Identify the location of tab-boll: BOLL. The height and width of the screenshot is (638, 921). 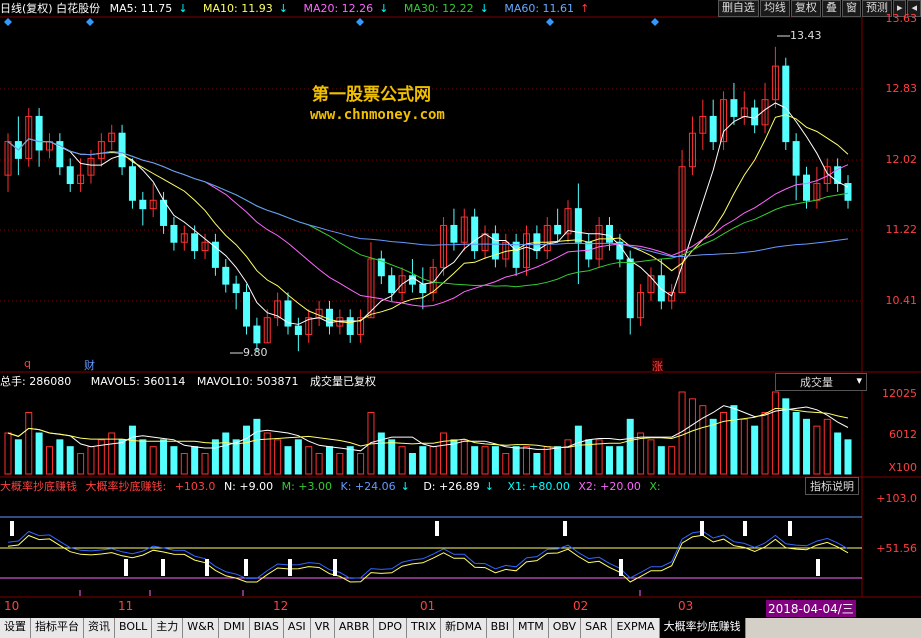
(134, 628).